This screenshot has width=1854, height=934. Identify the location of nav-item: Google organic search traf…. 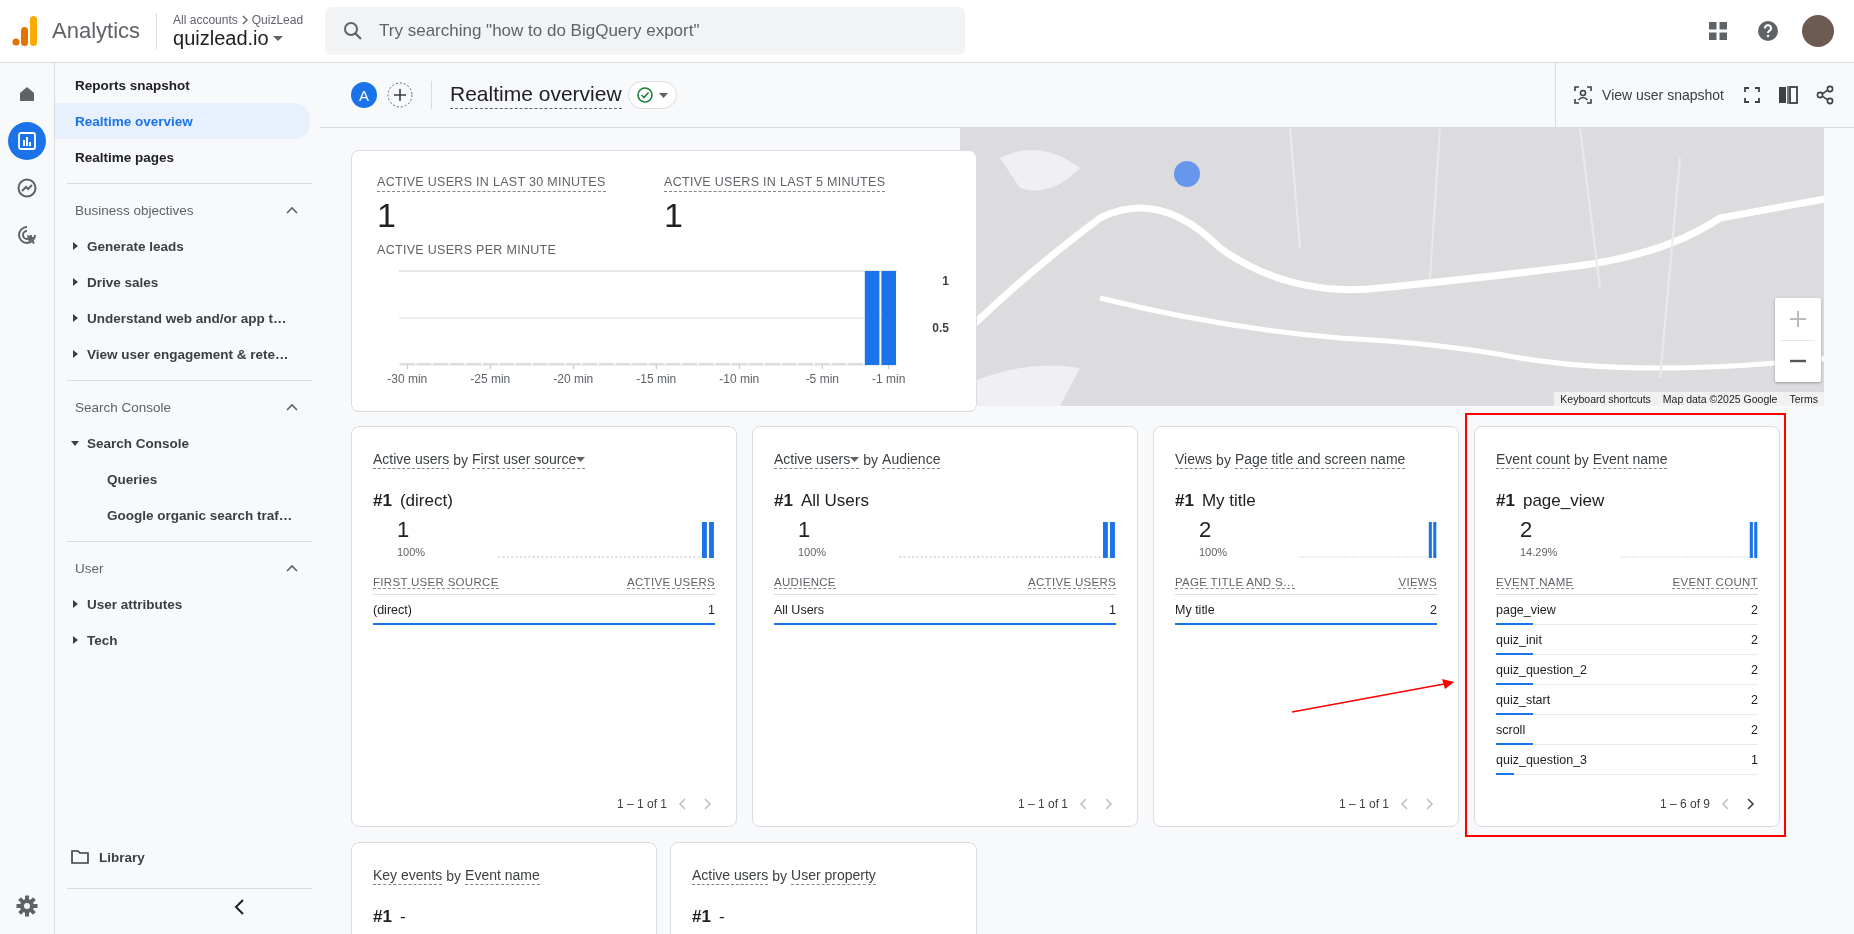
(182, 515).